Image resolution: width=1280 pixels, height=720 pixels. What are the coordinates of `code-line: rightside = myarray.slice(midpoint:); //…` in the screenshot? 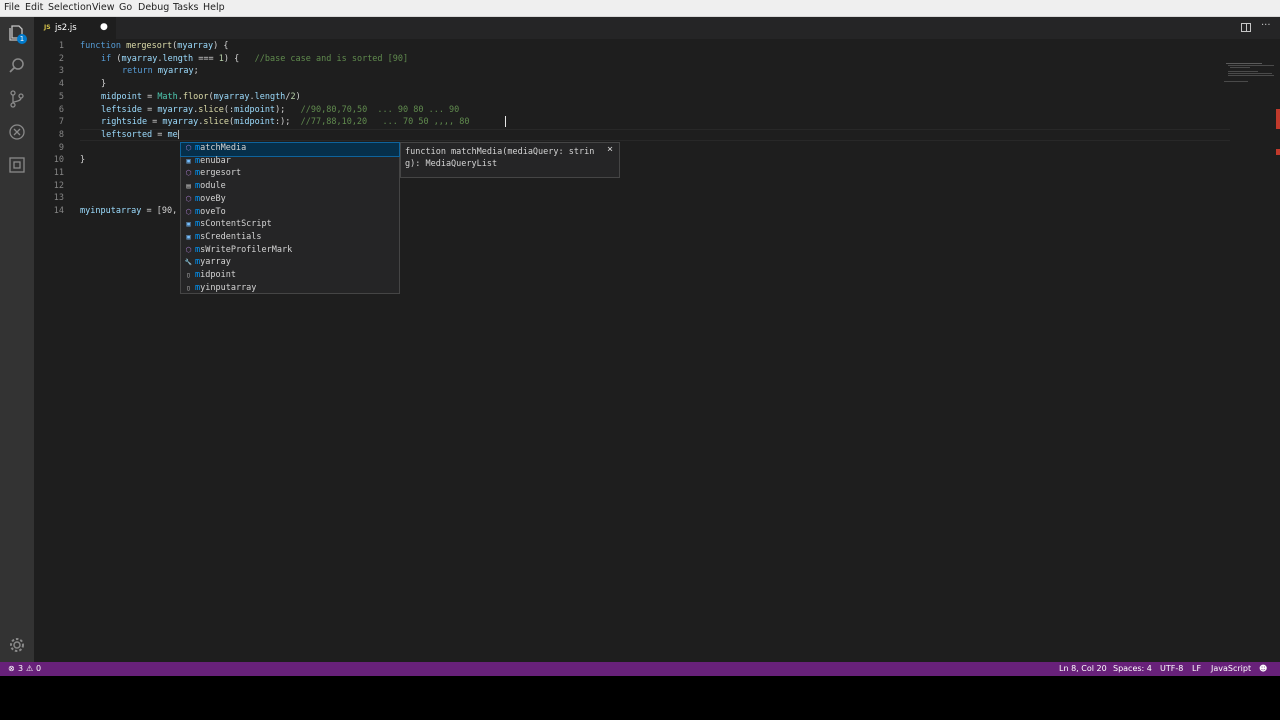 It's located at (285, 122).